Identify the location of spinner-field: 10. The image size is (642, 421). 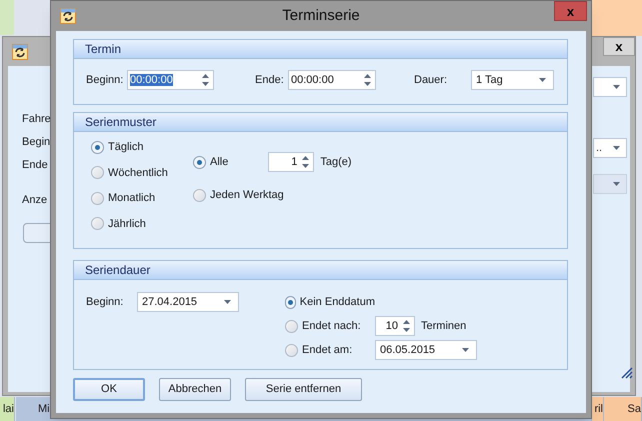
(395, 326).